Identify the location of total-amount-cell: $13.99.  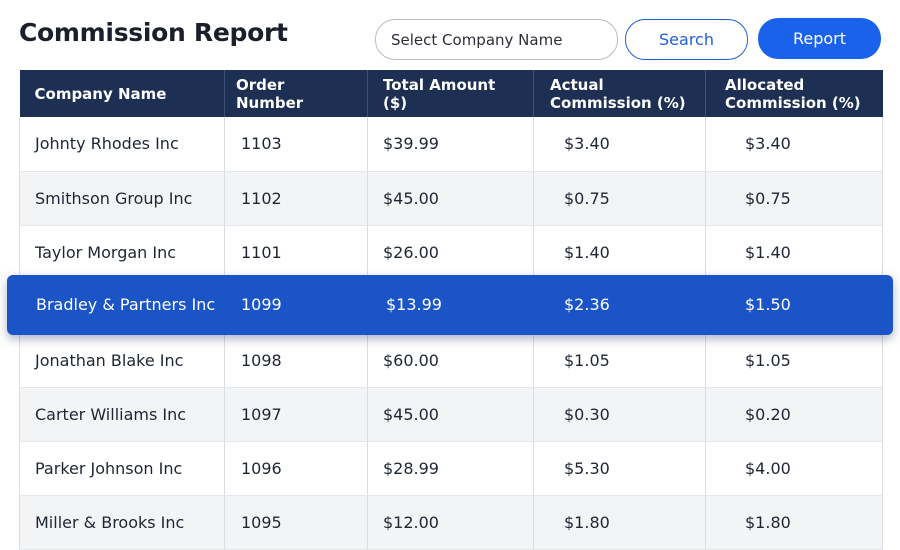
(414, 304).